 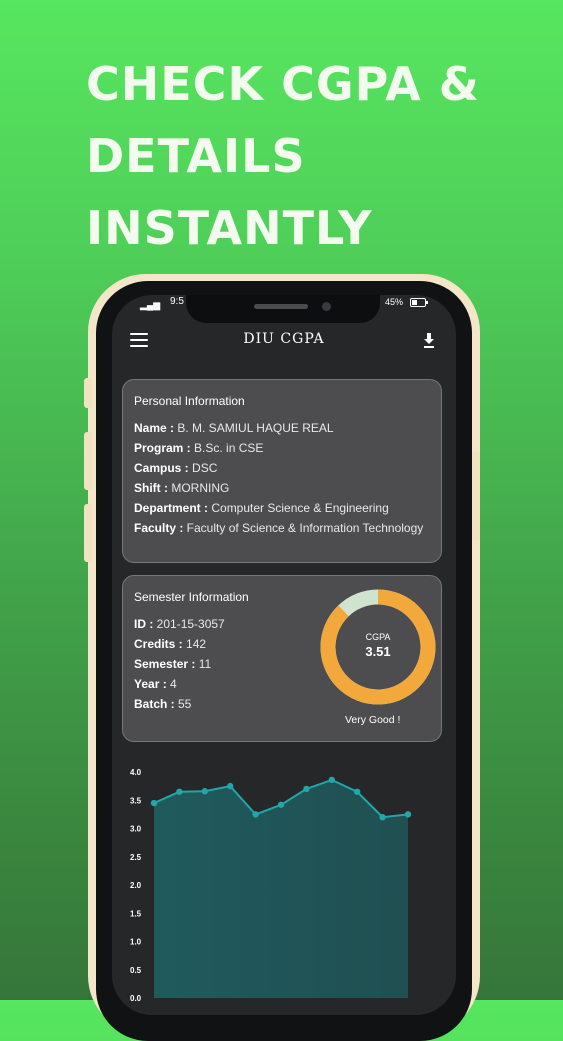 What do you see at coordinates (284, 339) in the screenshot?
I see `app-title: DIU CGPA` at bounding box center [284, 339].